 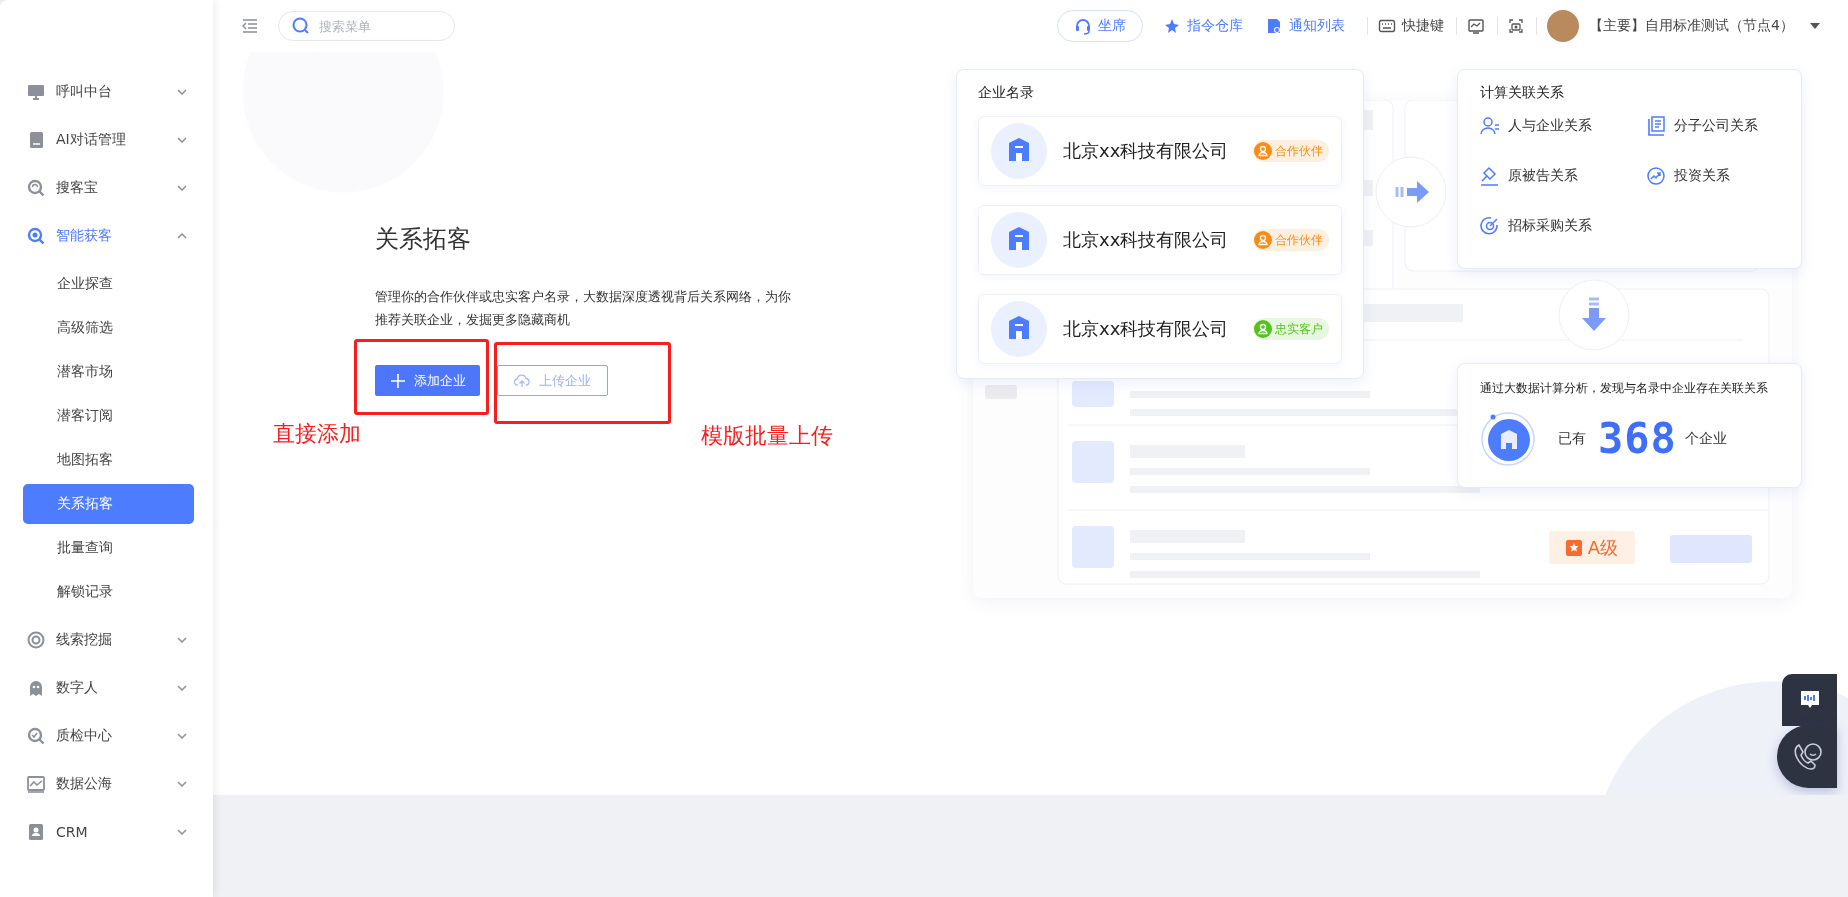 What do you see at coordinates (1691, 26) in the screenshot?
I see `user-name: 【主要】自用标准测试（节点4）` at bounding box center [1691, 26].